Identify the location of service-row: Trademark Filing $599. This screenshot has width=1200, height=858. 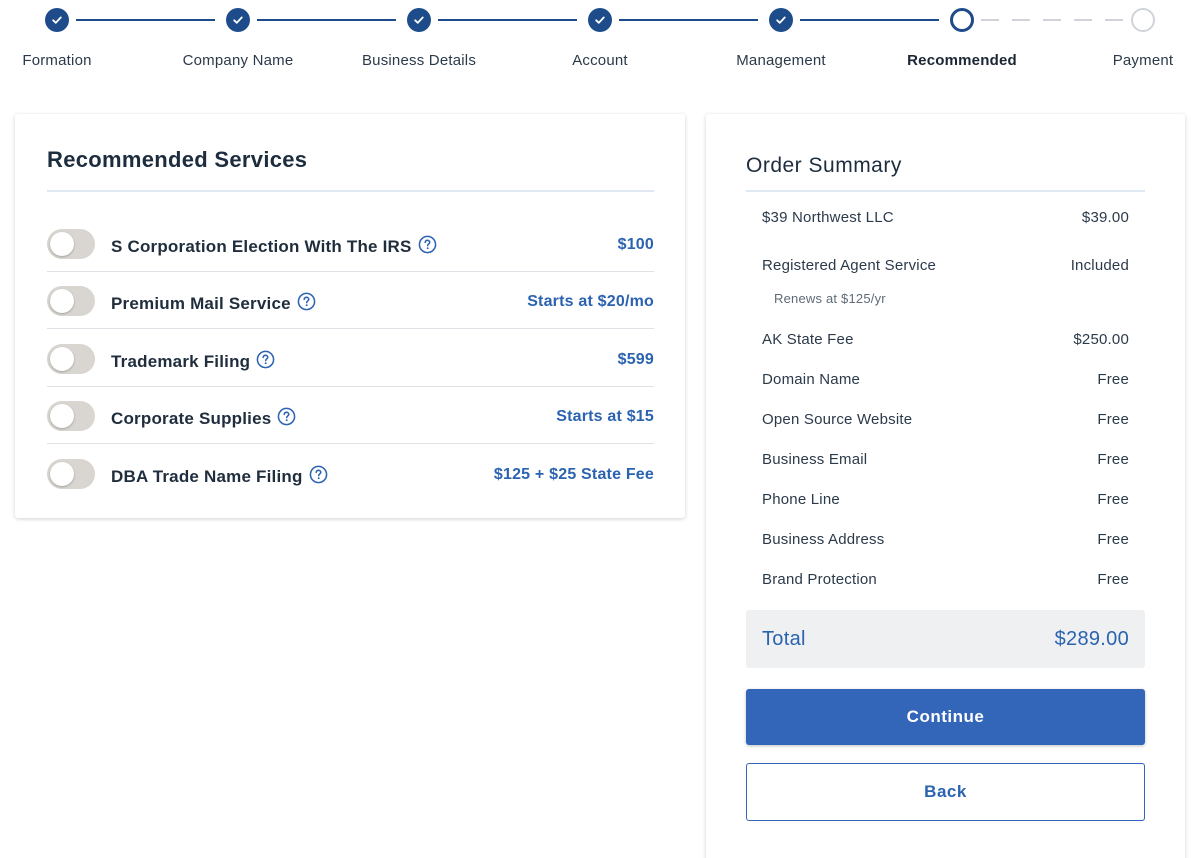
(350, 358).